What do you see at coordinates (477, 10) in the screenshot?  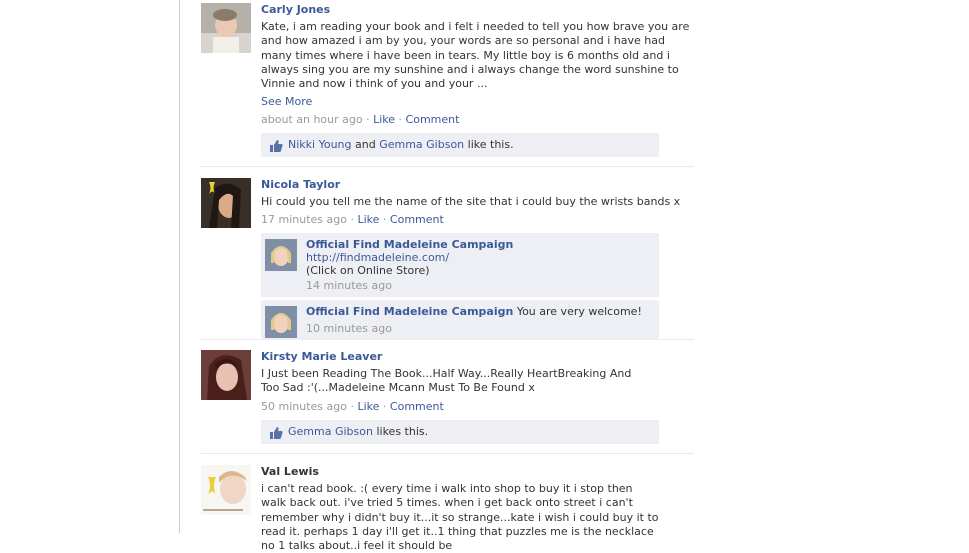 I see `author-name: Carly Jones` at bounding box center [477, 10].